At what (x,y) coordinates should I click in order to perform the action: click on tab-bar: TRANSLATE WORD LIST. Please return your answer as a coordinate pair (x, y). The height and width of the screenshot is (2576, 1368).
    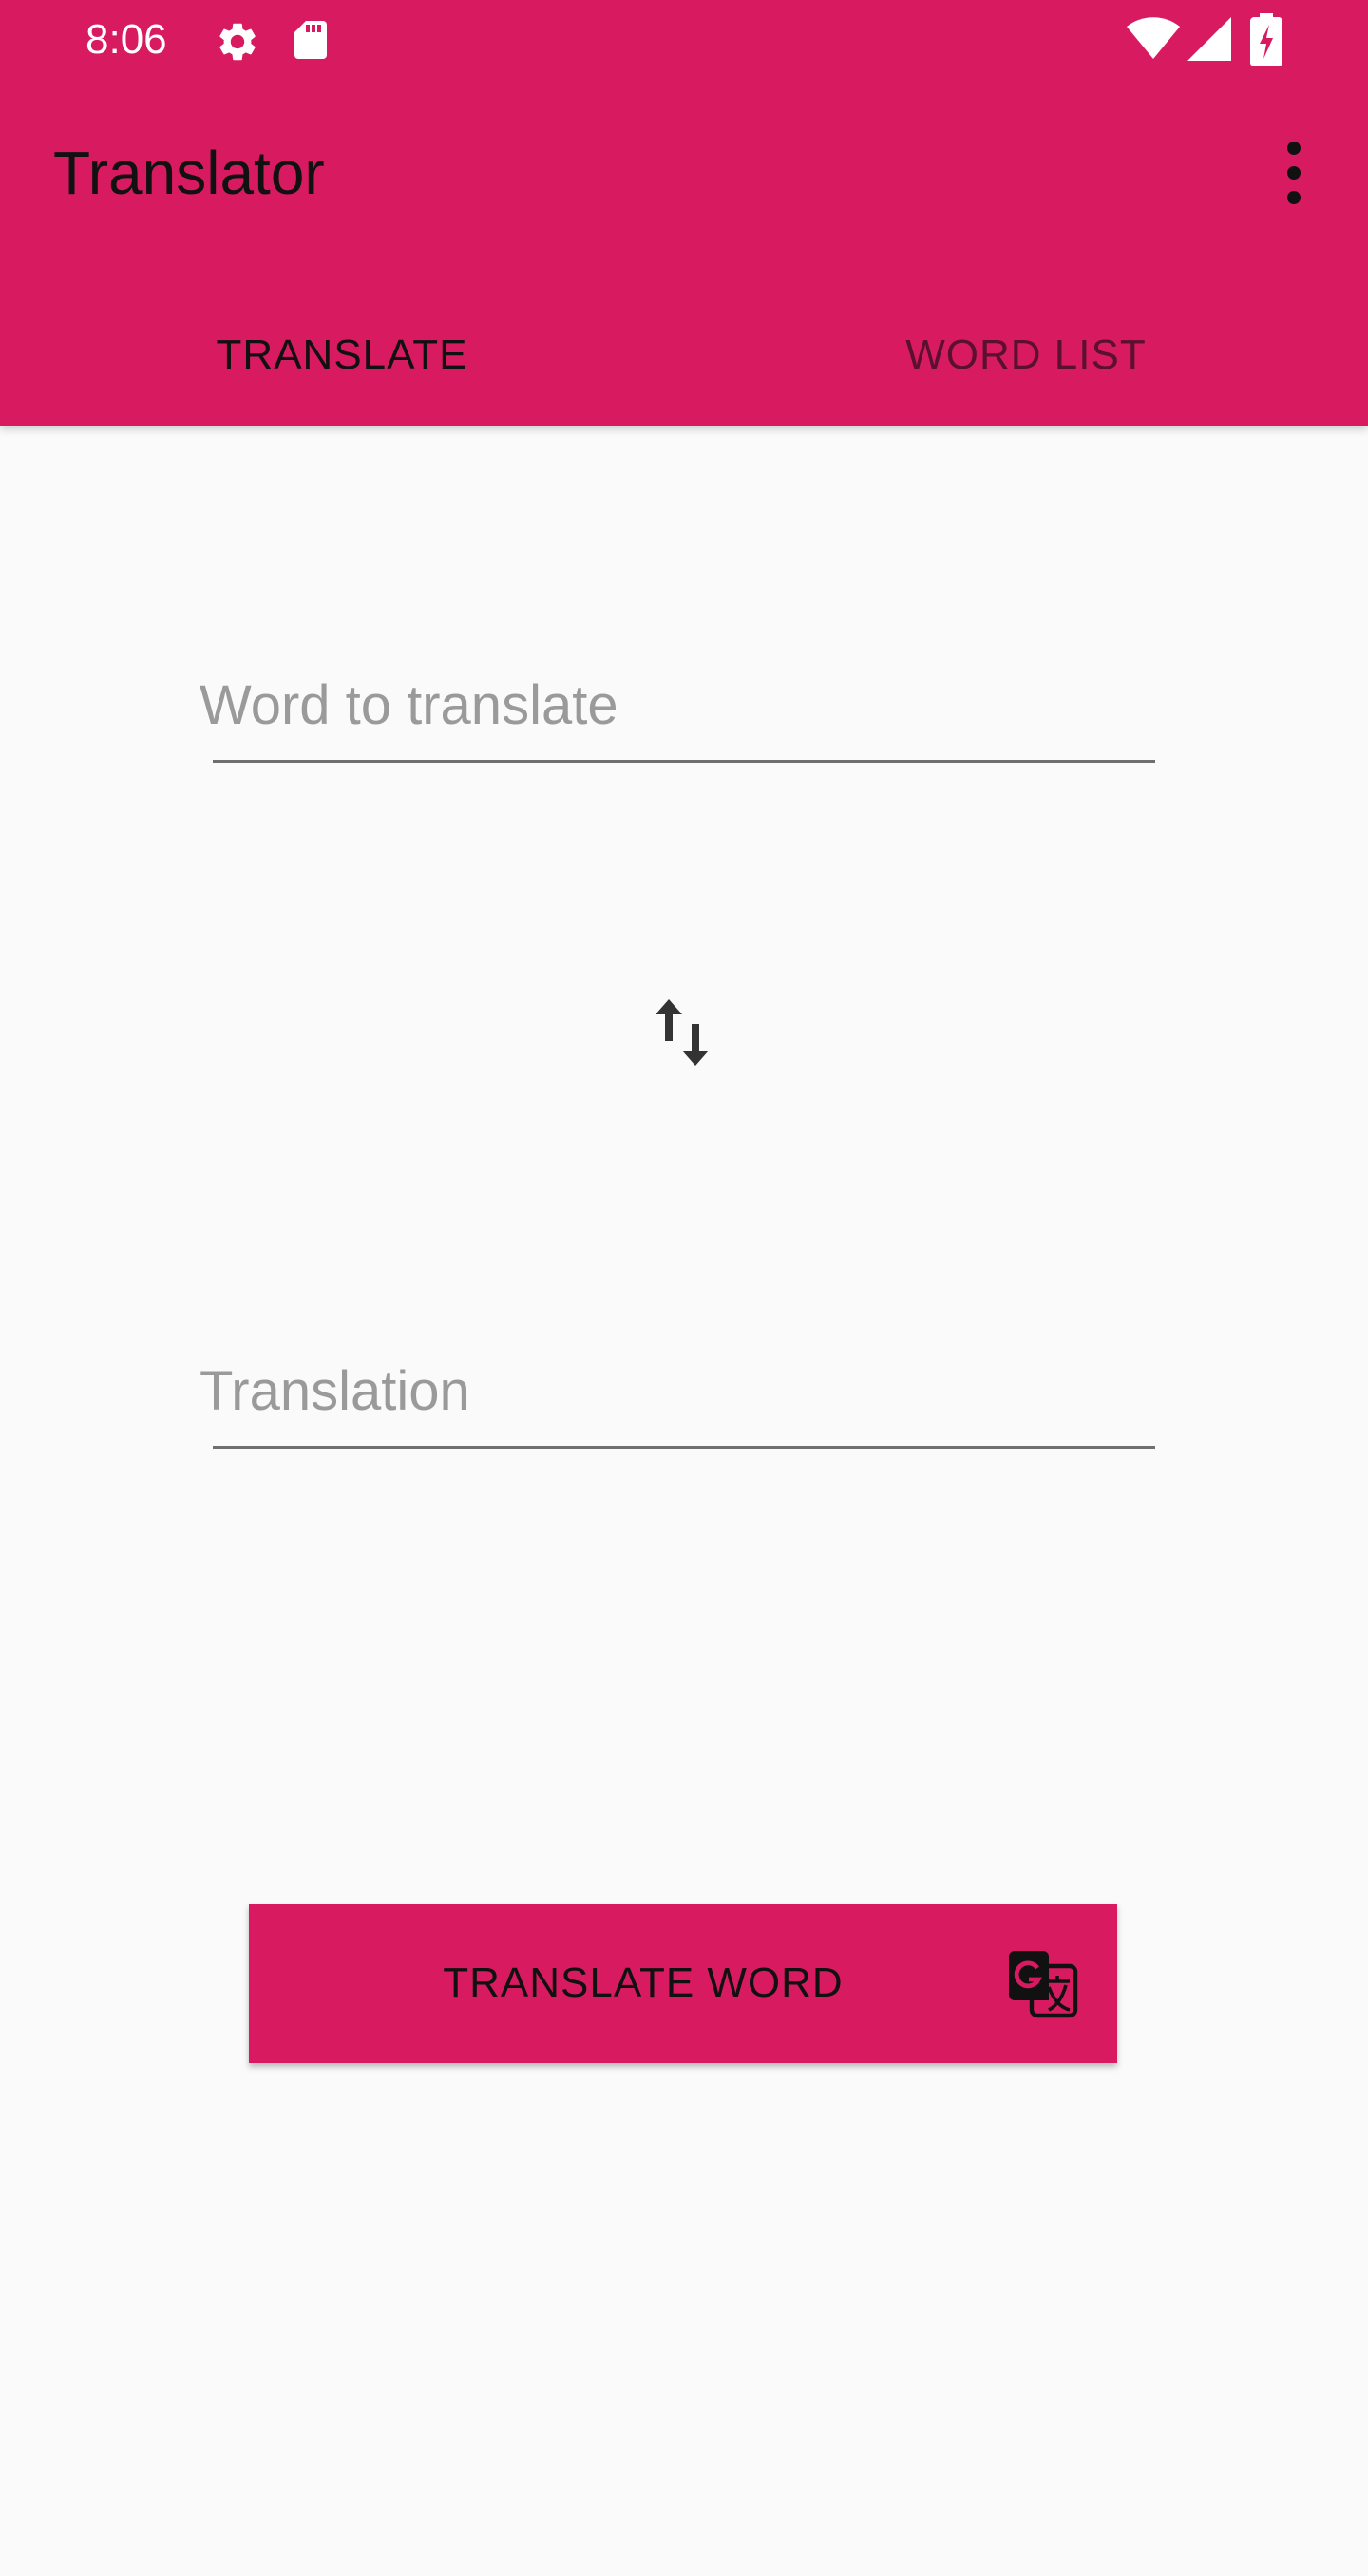
    Looking at the image, I should click on (684, 355).